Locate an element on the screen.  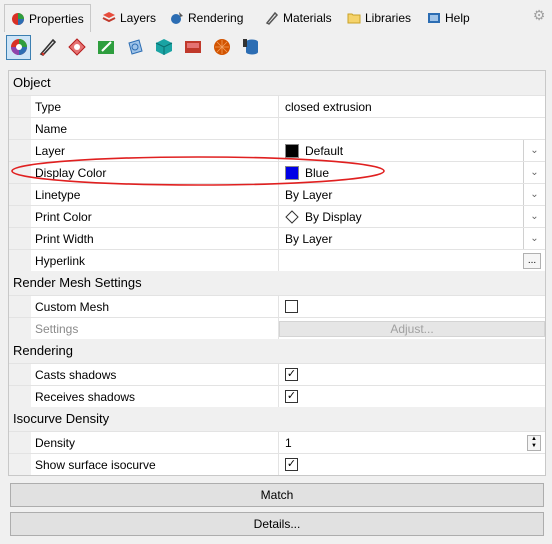
tab-rendering: Rendering is located at coordinates (206, 18).